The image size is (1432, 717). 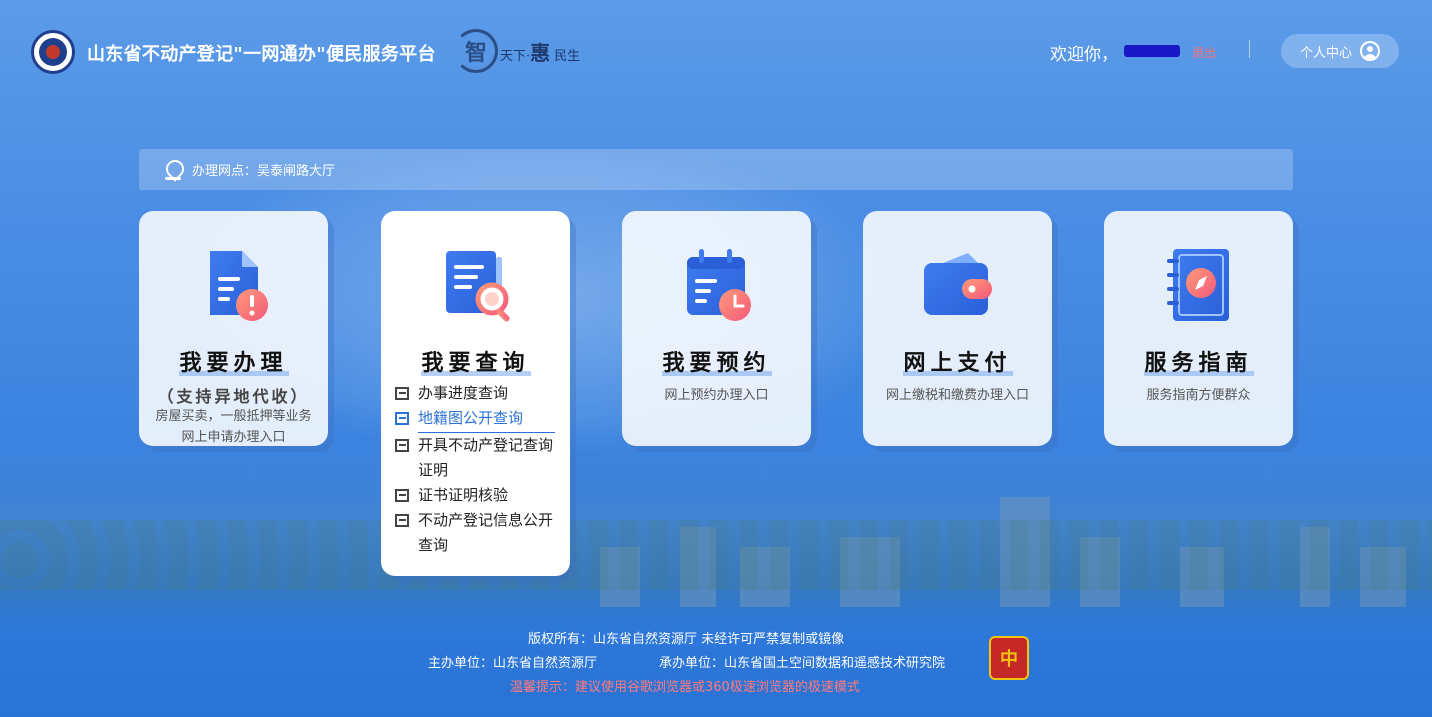 I want to click on user-center-label: 个人中心, so click(x=1325, y=53).